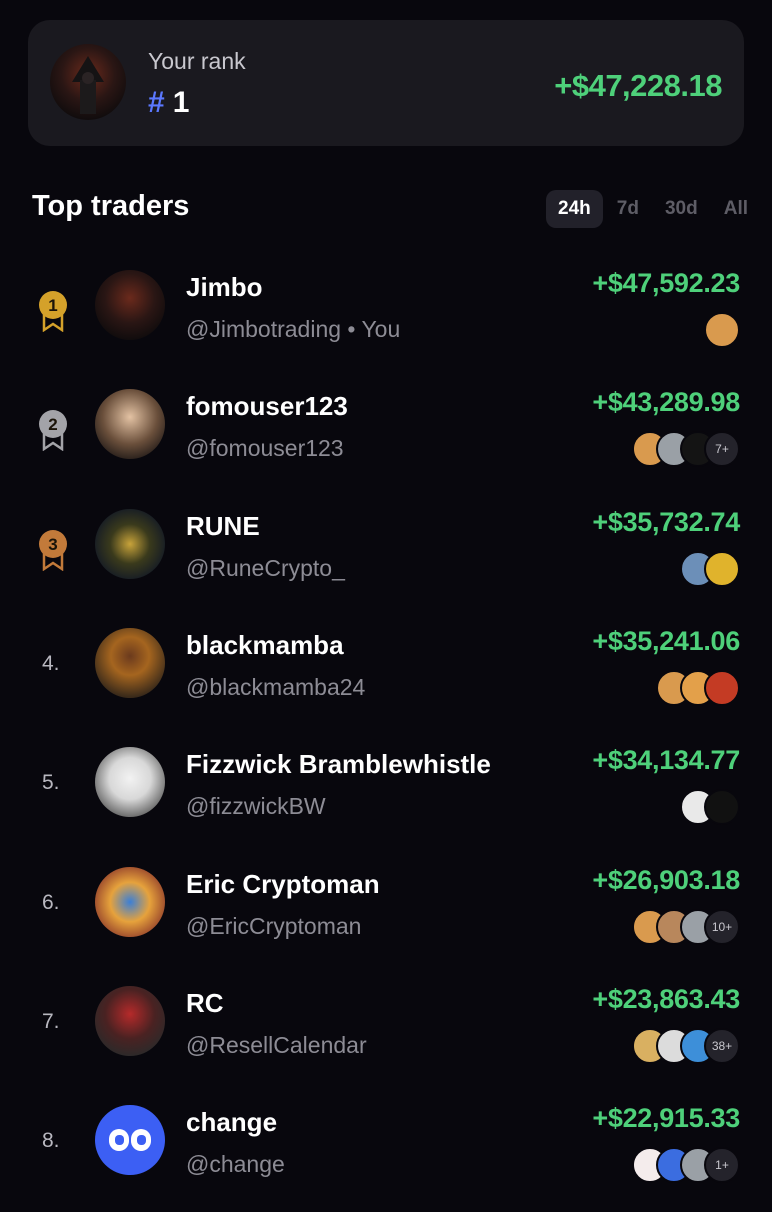  I want to click on trader-handle: @fizzwickBW, so click(256, 806).